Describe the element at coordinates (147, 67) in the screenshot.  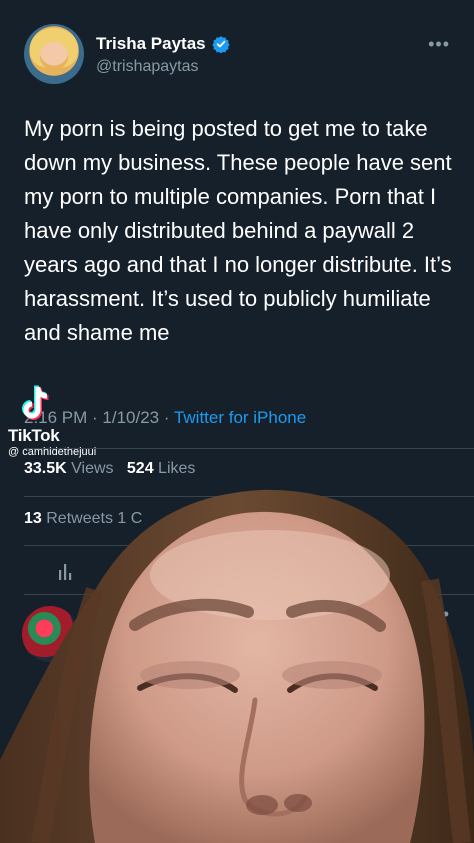
I see `user-handle: @trishapaytas` at that location.